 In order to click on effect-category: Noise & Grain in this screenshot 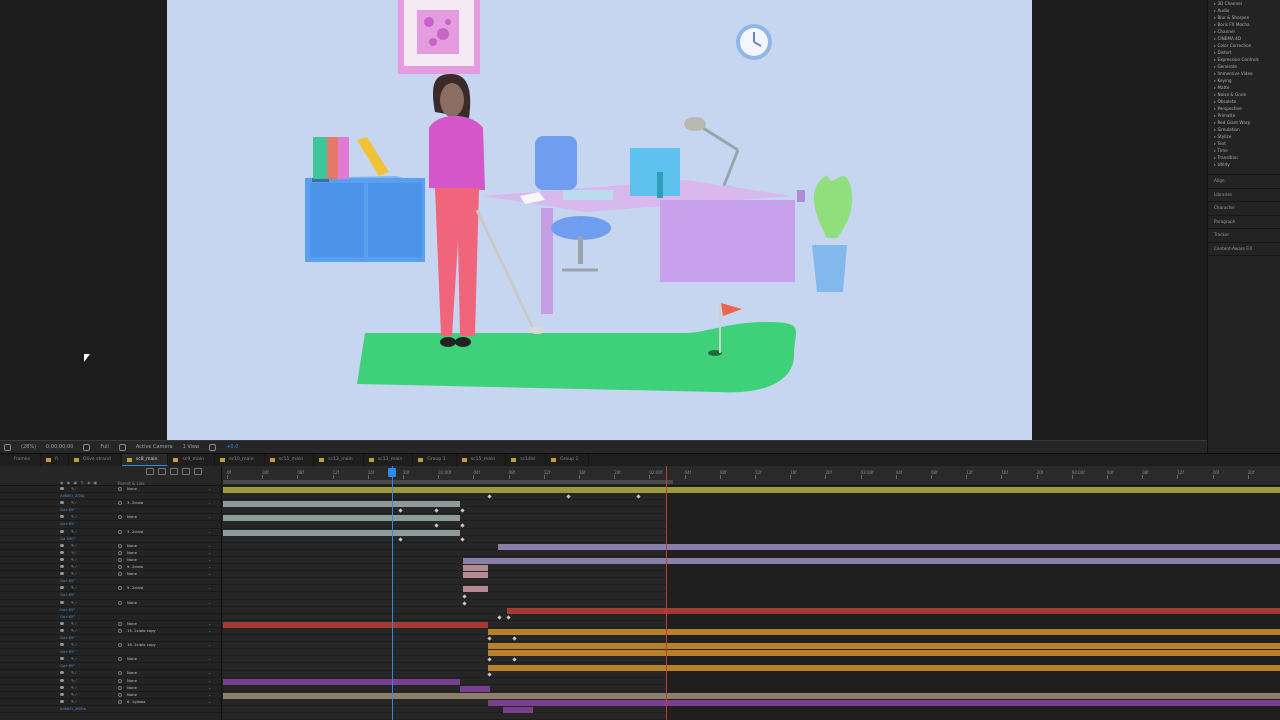, I will do `click(1244, 94)`.